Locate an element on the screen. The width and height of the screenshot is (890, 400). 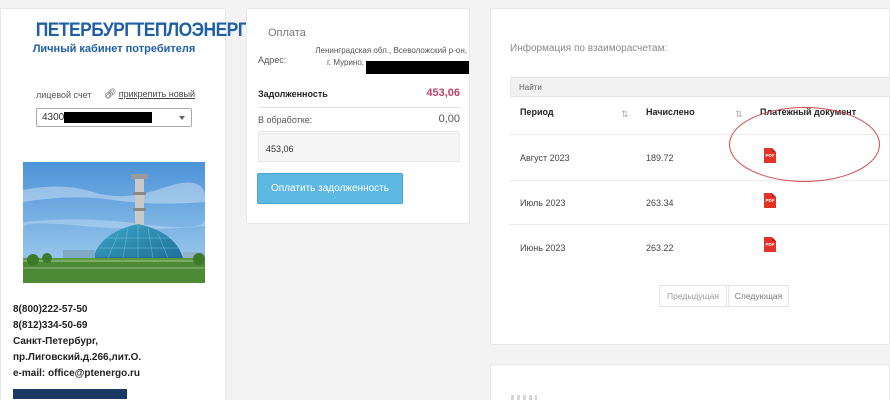
next-page-button: Следующая is located at coordinates (758, 296).